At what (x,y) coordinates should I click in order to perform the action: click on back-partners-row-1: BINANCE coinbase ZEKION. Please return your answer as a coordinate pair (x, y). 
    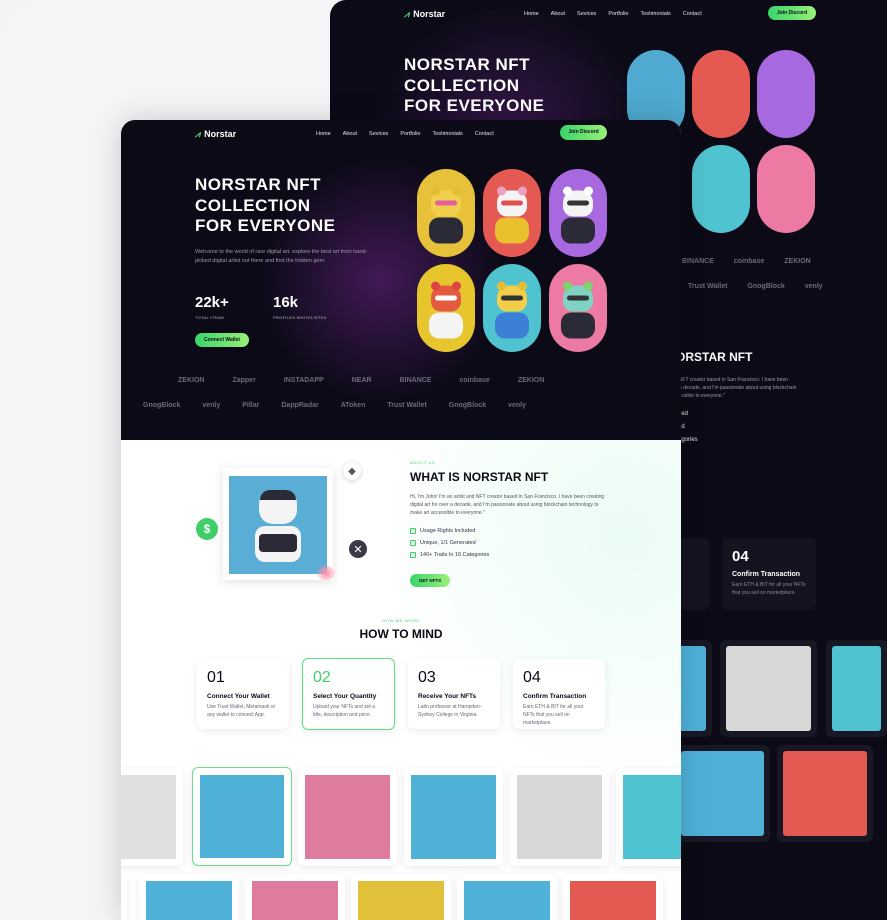
    Looking at the image, I should click on (746, 261).